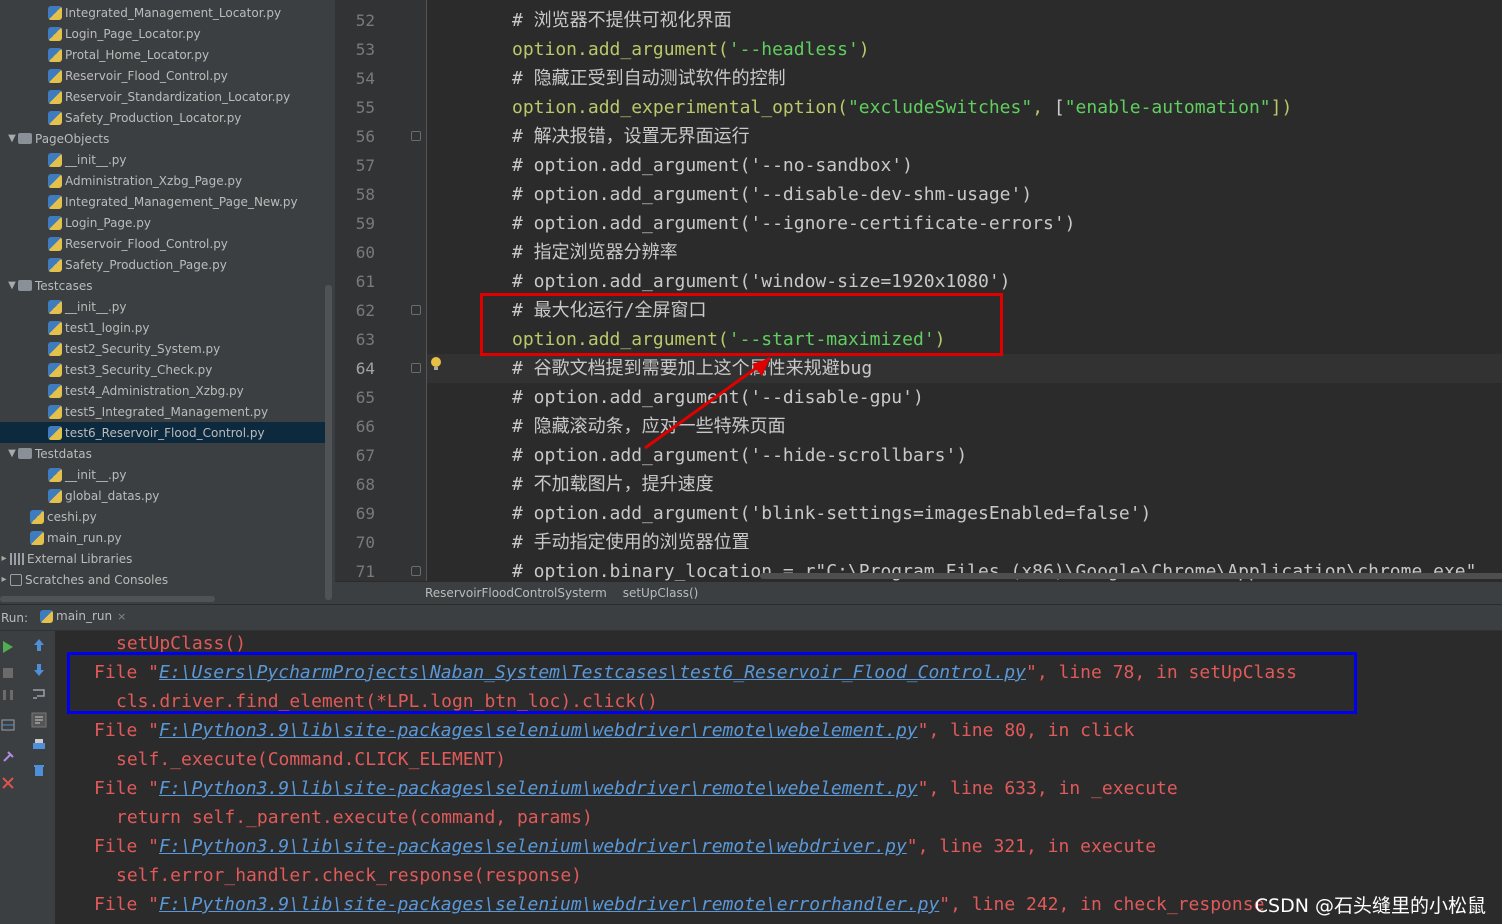  I want to click on tree-item: Administration_Xzbg_Page.py, so click(162, 180).